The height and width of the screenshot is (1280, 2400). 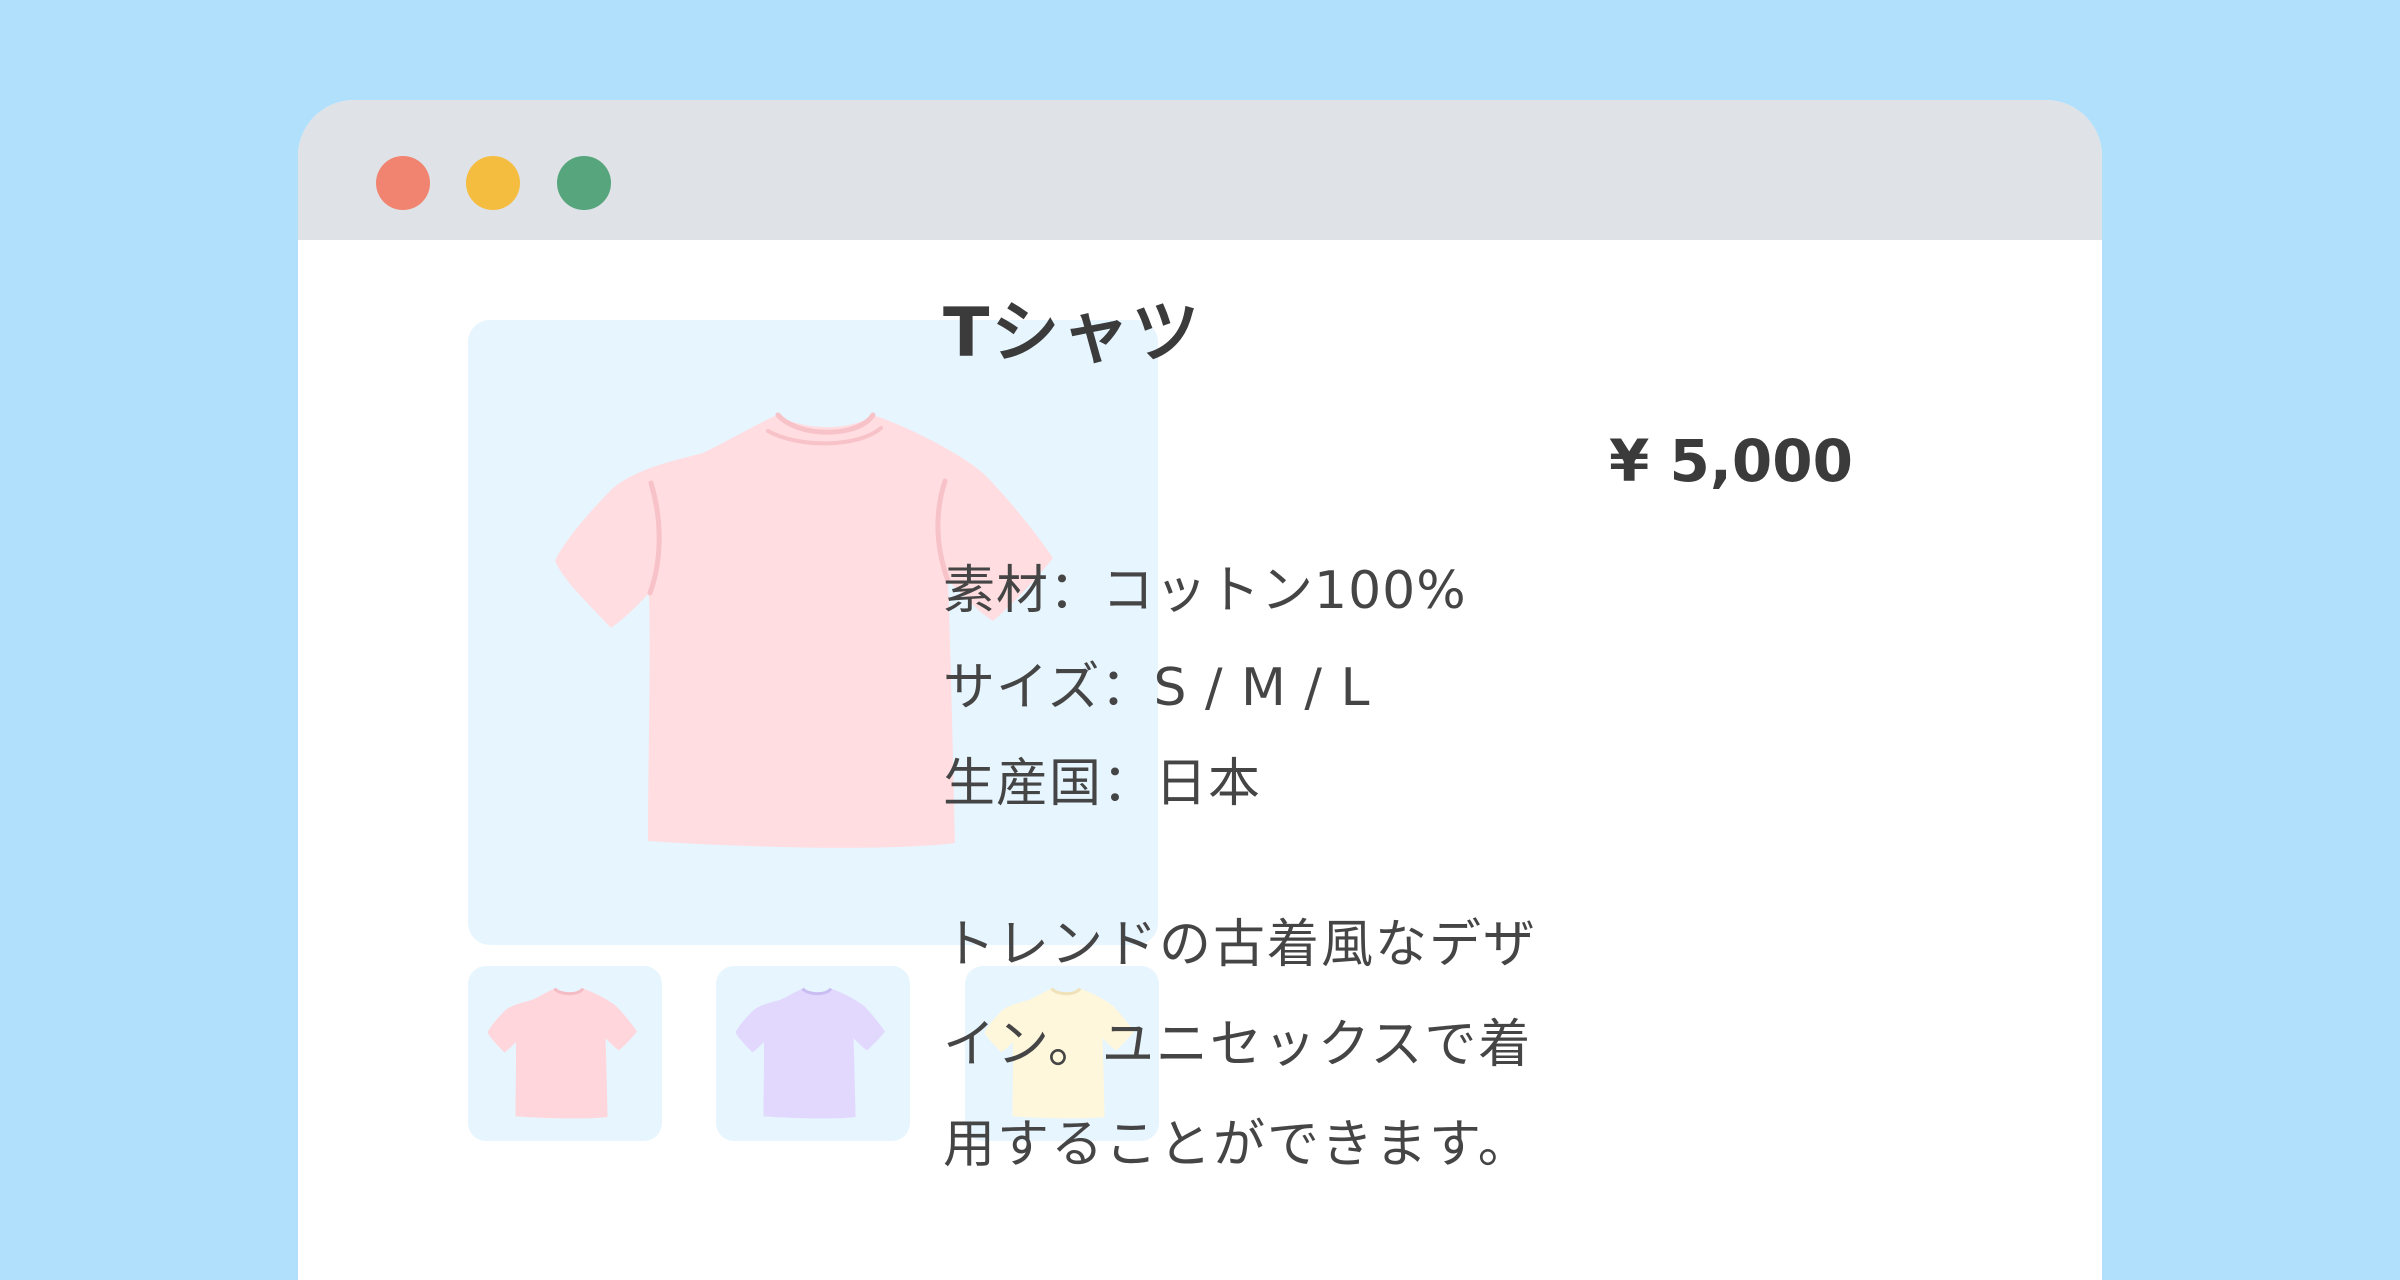 What do you see at coordinates (403, 183) in the screenshot?
I see `close-button` at bounding box center [403, 183].